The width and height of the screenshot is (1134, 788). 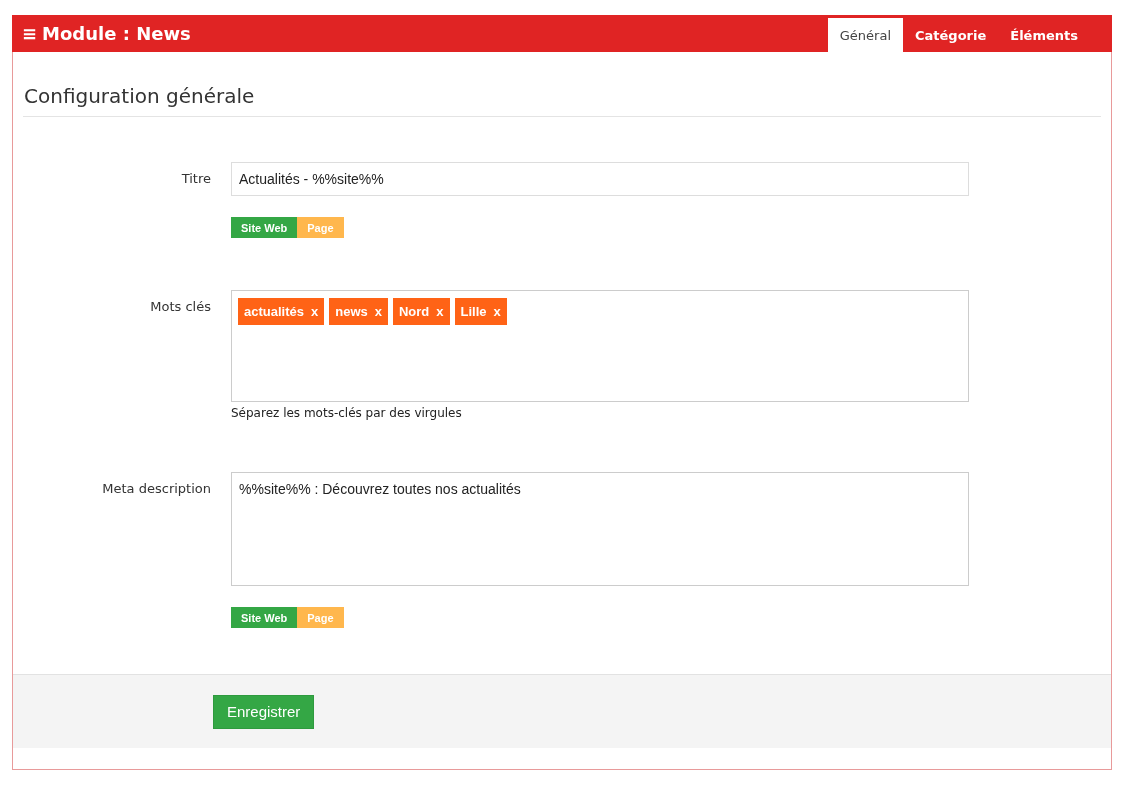 I want to click on field-label: Titre, so click(x=195, y=179).